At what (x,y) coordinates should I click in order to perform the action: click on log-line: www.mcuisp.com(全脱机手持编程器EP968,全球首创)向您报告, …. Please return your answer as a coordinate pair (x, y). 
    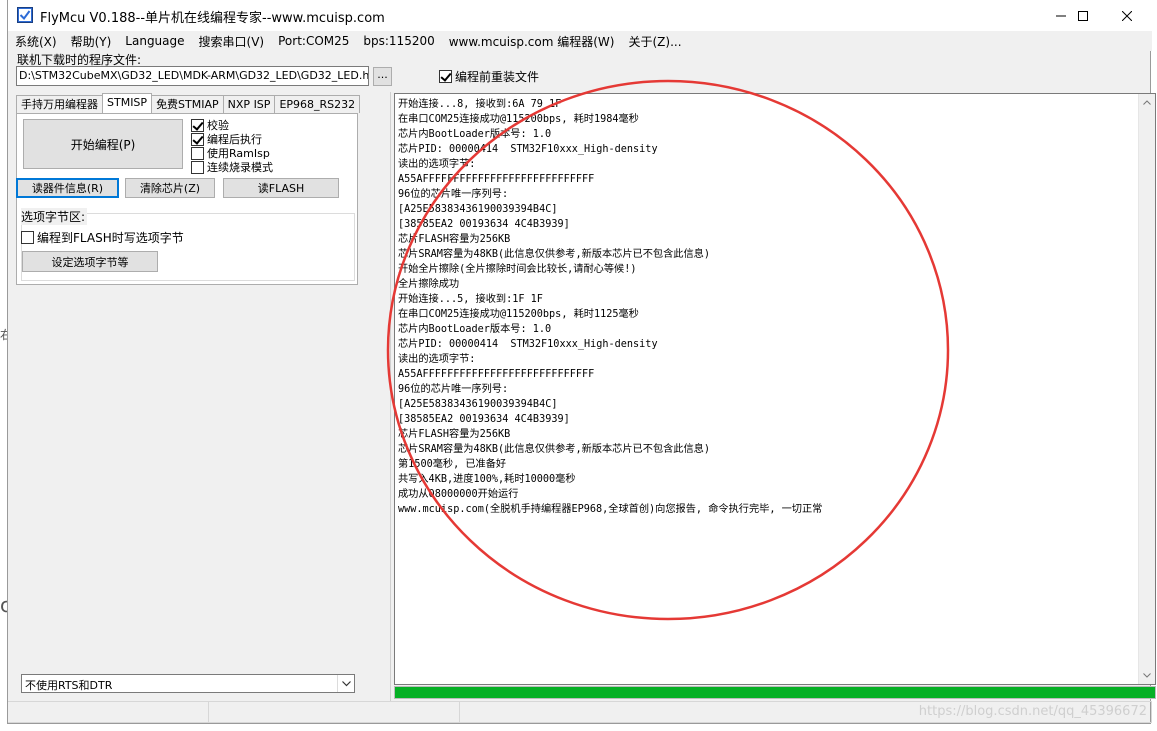
    Looking at the image, I should click on (610, 509).